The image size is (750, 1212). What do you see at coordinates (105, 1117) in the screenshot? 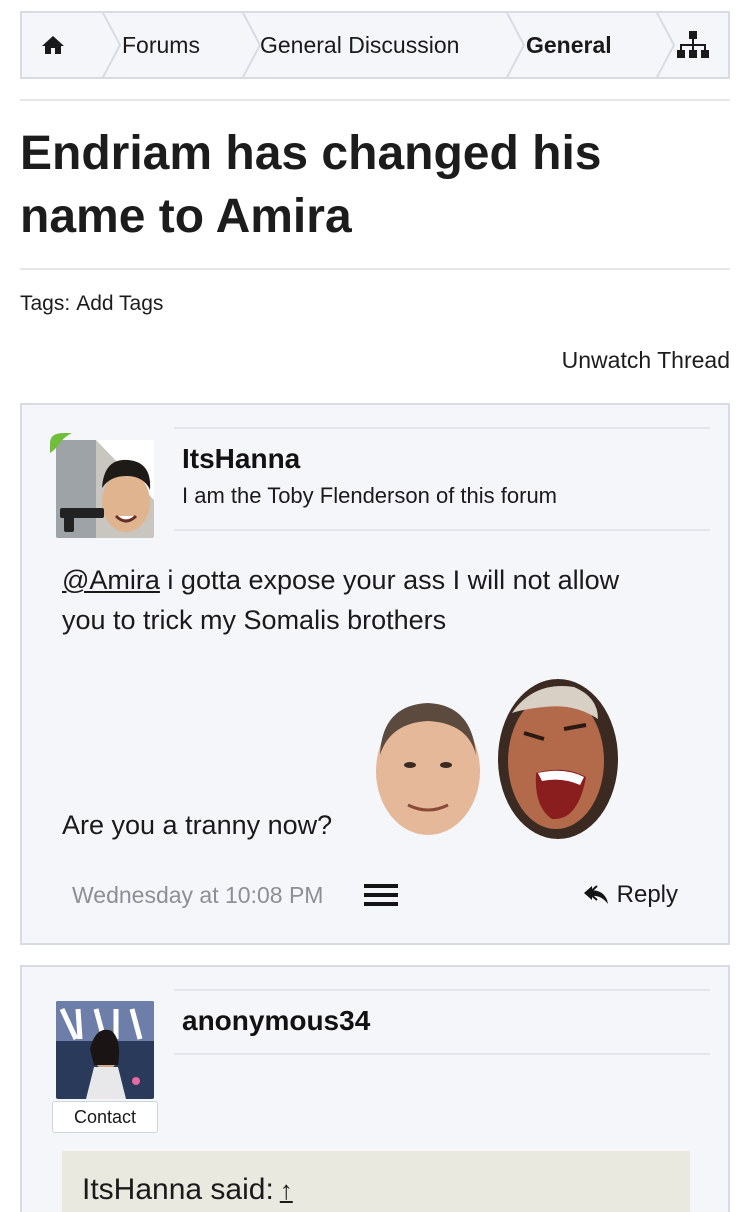
I see `contact-button: Contact` at bounding box center [105, 1117].